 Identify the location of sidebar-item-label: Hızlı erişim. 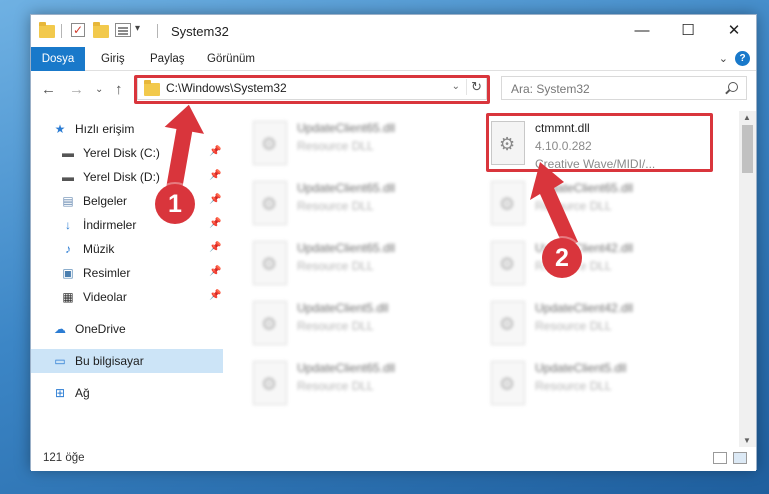
(105, 129).